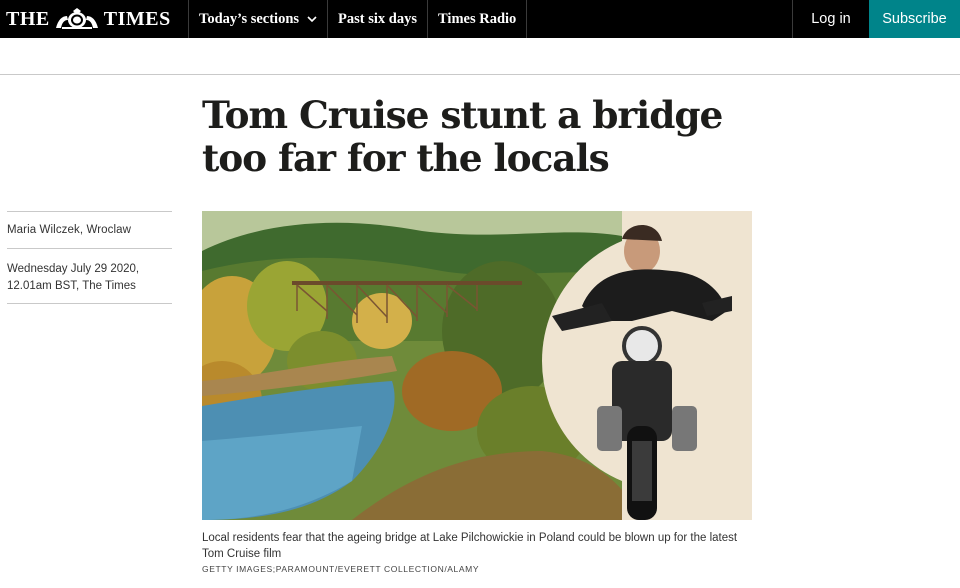  Describe the element at coordinates (89, 248) in the screenshot. I see `byline-divider-middle` at that location.